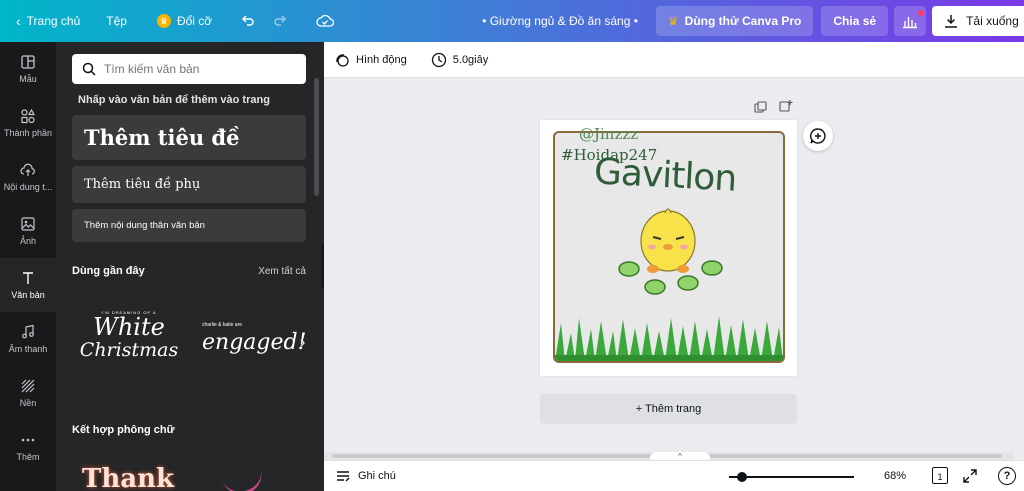  I want to click on font-combo-neon-shape, so click(244, 480).